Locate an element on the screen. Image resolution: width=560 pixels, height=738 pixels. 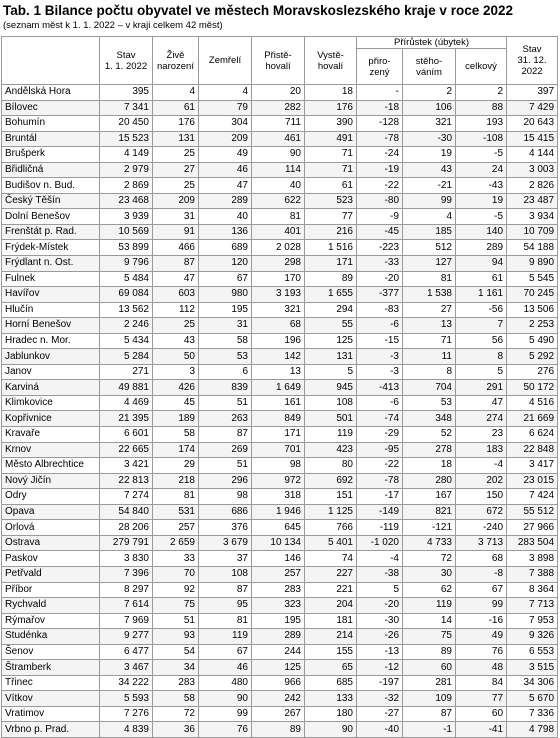
cell-celkovy: 48 is located at coordinates (481, 667).